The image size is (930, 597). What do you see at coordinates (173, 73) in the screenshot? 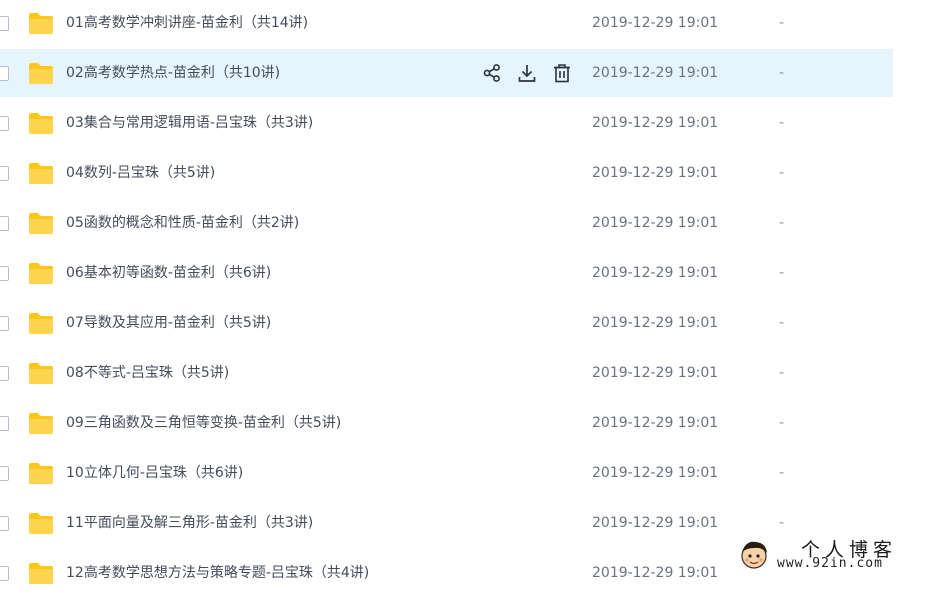
I see `file-name: 02高考数学热点-苗金利（共10讲)` at bounding box center [173, 73].